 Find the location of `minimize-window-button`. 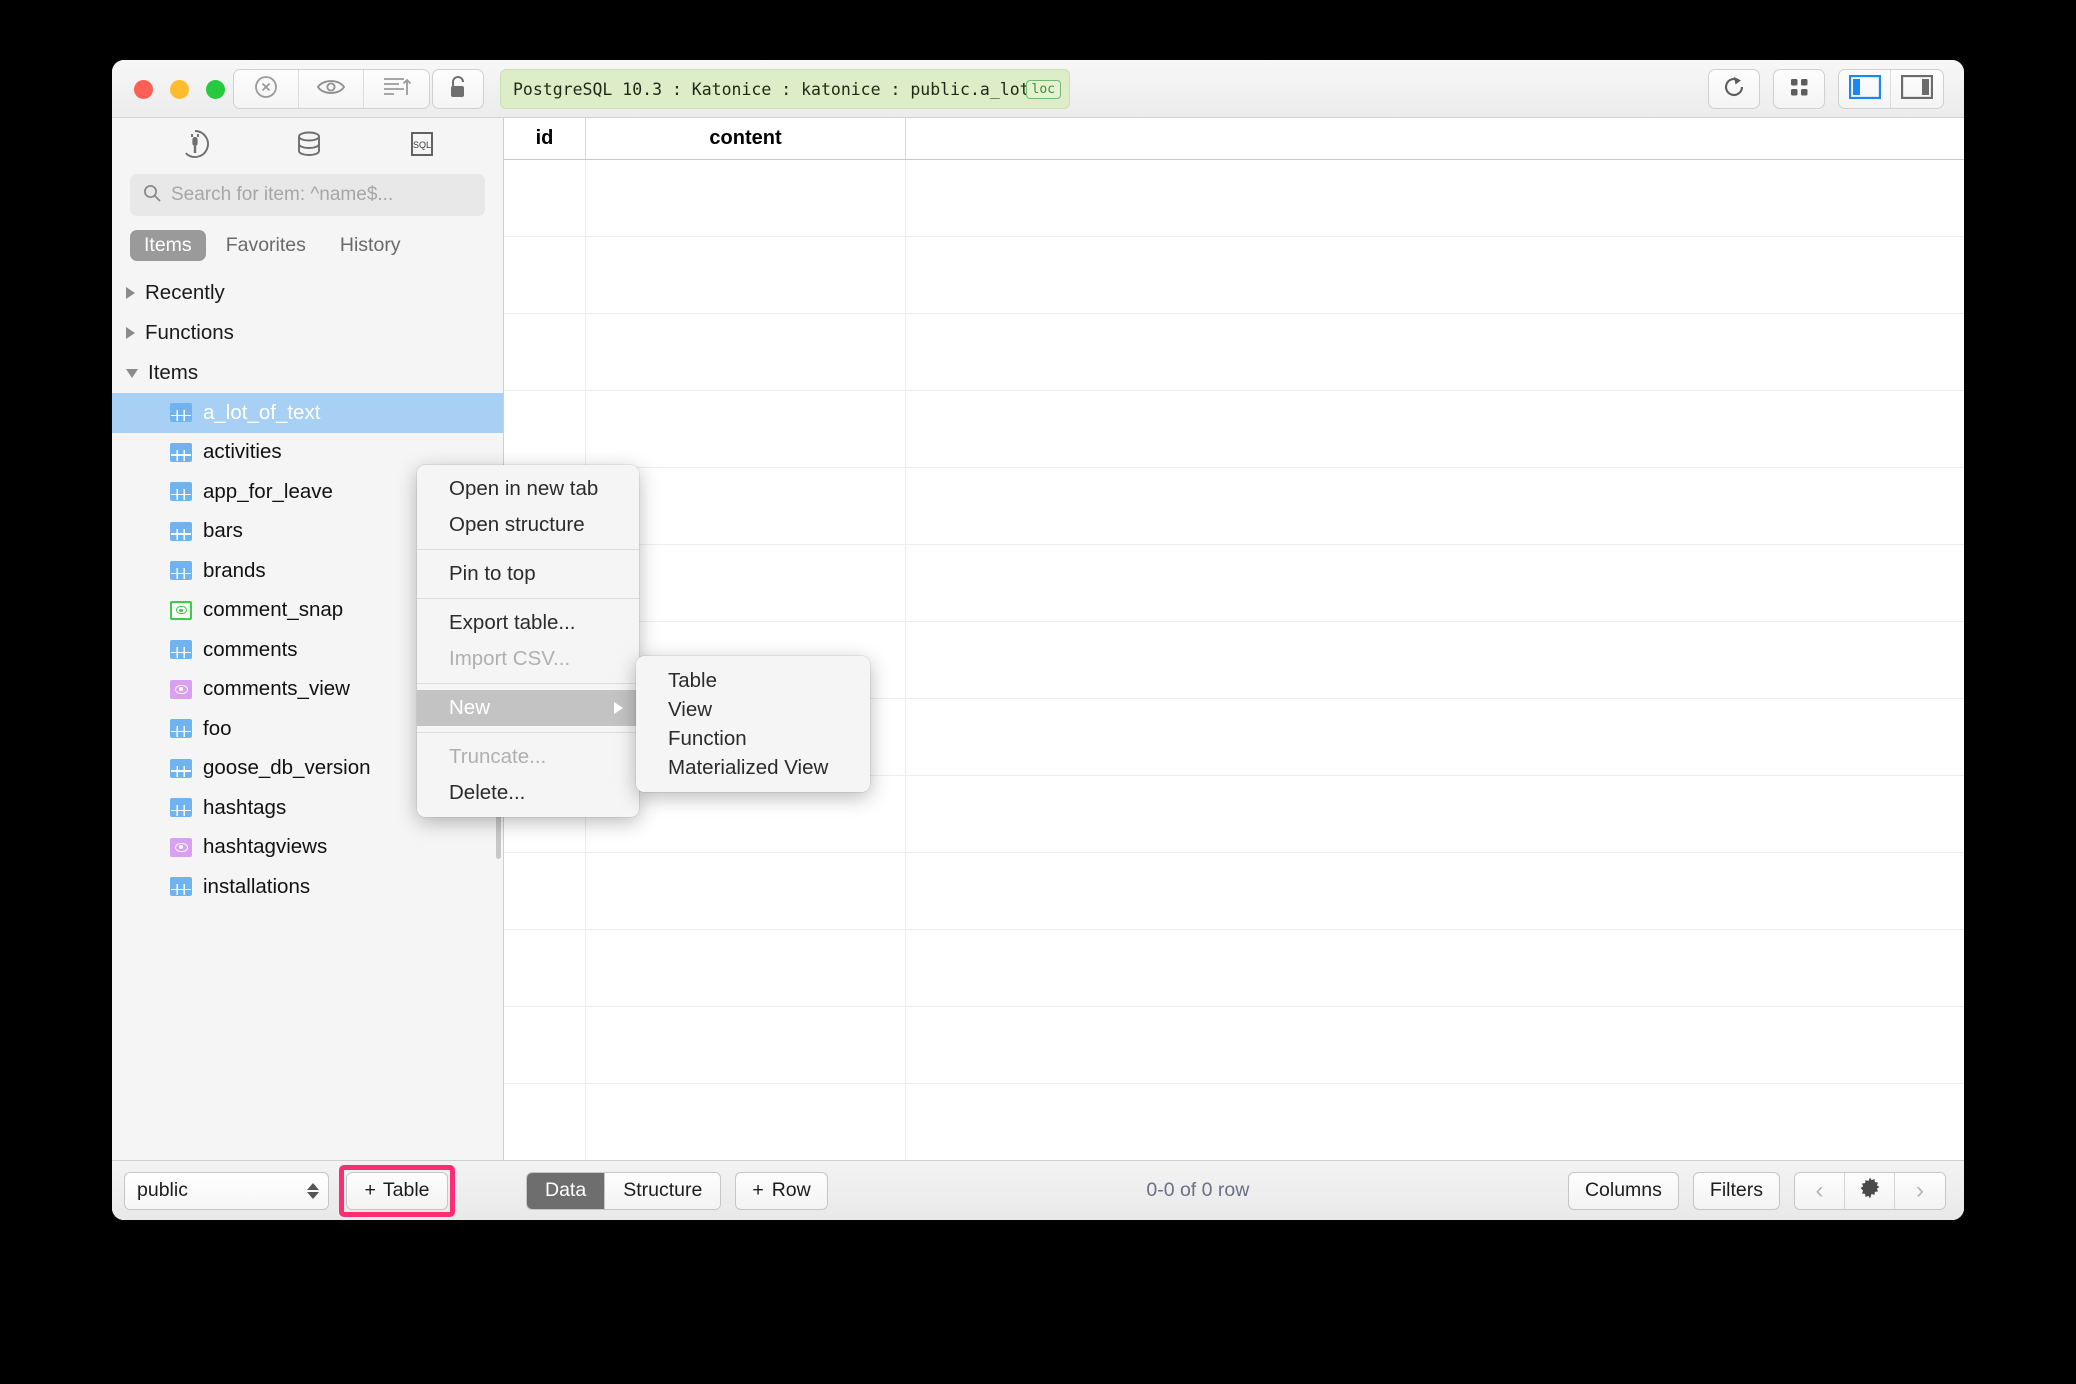

minimize-window-button is located at coordinates (179, 89).